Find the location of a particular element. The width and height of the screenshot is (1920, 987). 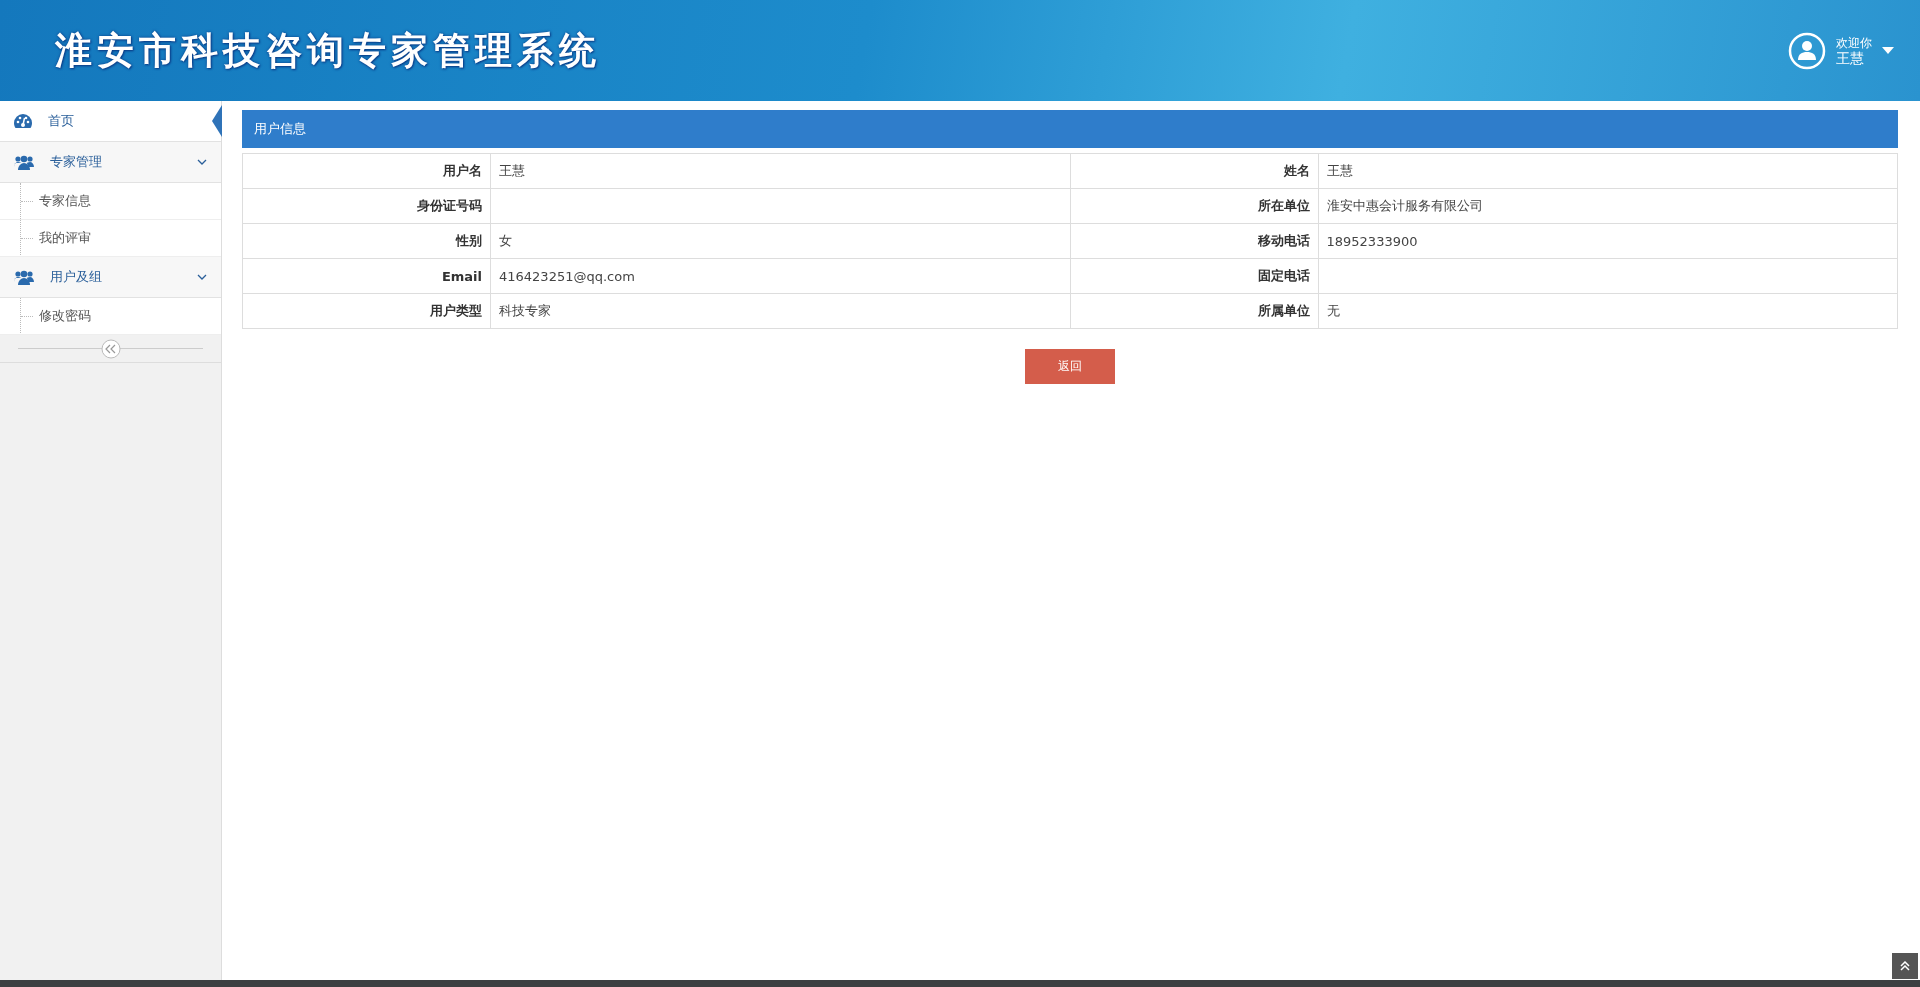

field-label: 所属单位 is located at coordinates (1194, 311).